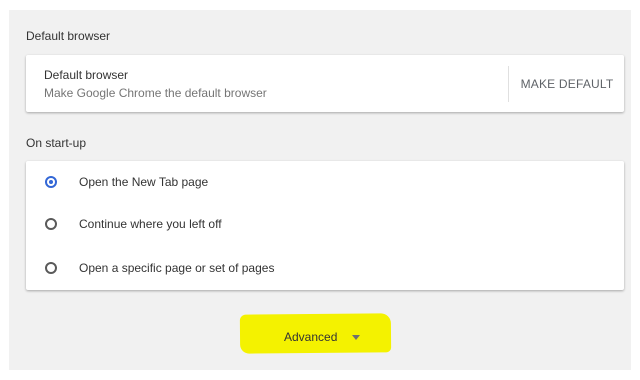 This screenshot has height=380, width=640. I want to click on chevron-down-icon, so click(356, 337).